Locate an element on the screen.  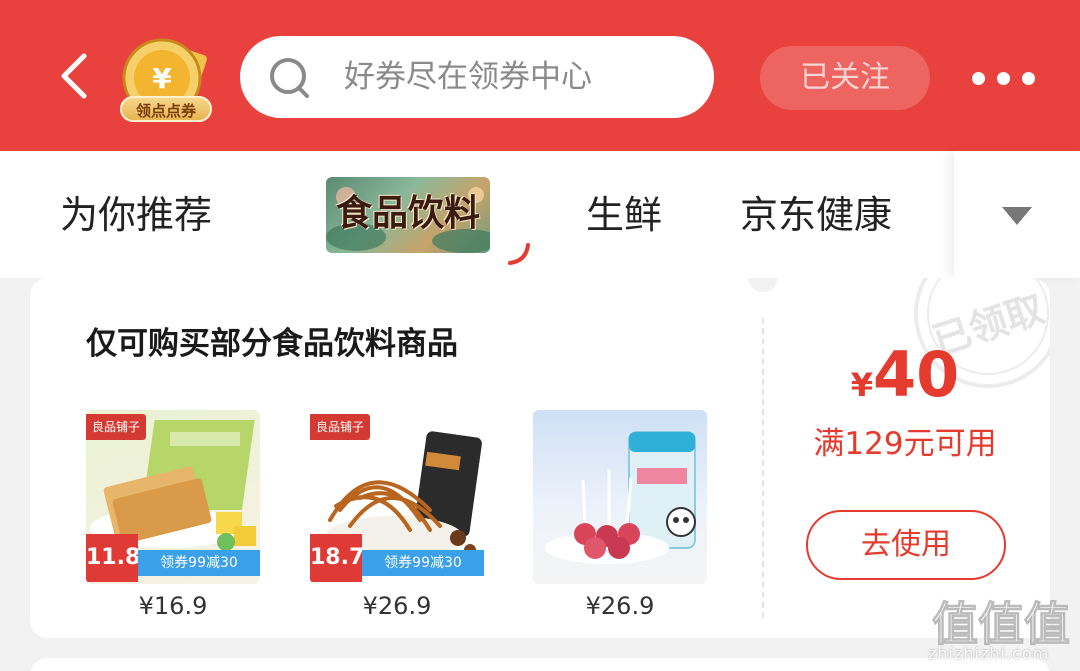
search-bar is located at coordinates (477, 77).